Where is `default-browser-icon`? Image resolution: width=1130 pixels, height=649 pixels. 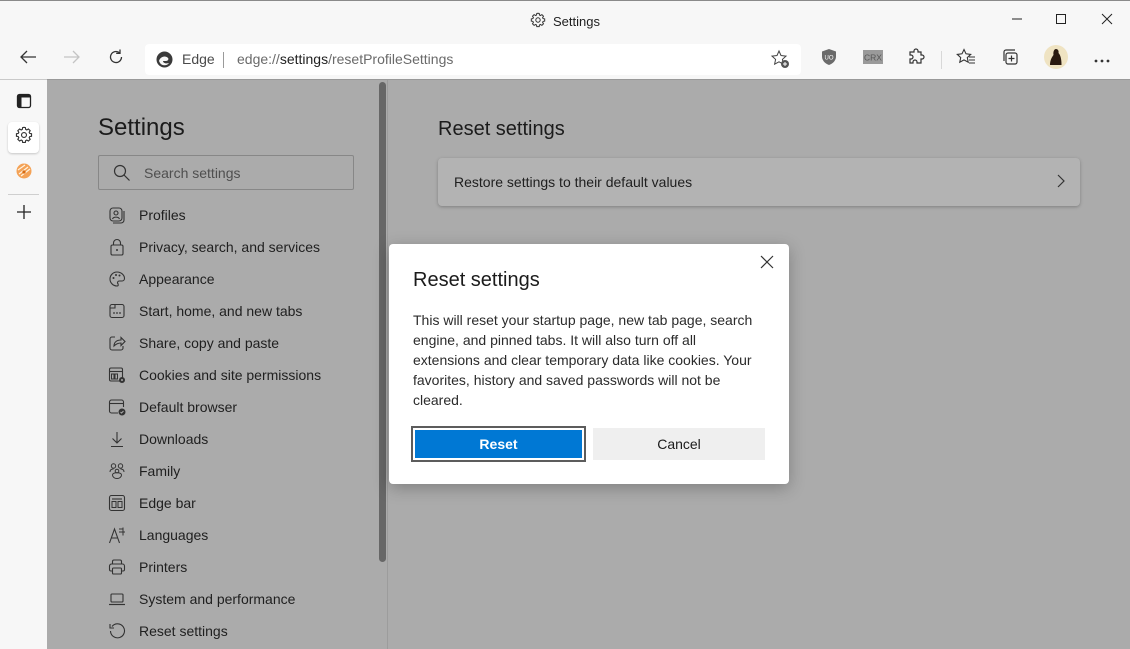
default-browser-icon is located at coordinates (117, 407).